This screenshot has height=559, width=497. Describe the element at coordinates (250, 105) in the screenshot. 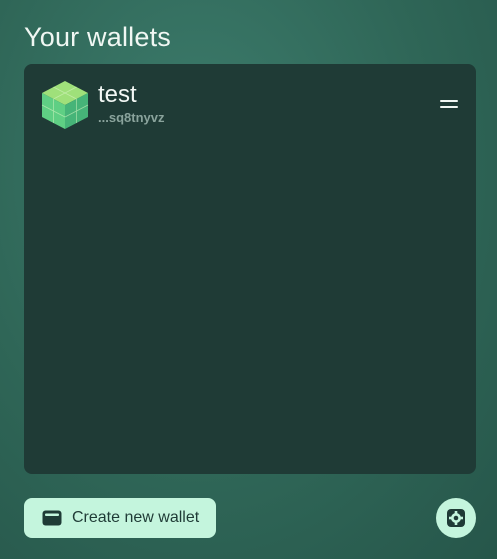

I see `wallet-list-item: test ...sq8tnyvz` at that location.